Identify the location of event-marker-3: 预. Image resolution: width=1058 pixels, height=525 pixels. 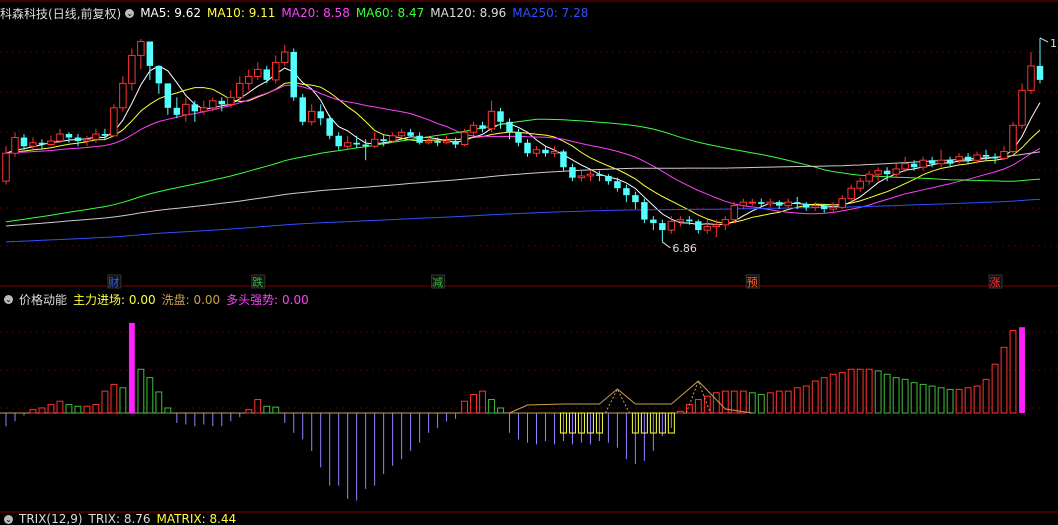
(752, 282).